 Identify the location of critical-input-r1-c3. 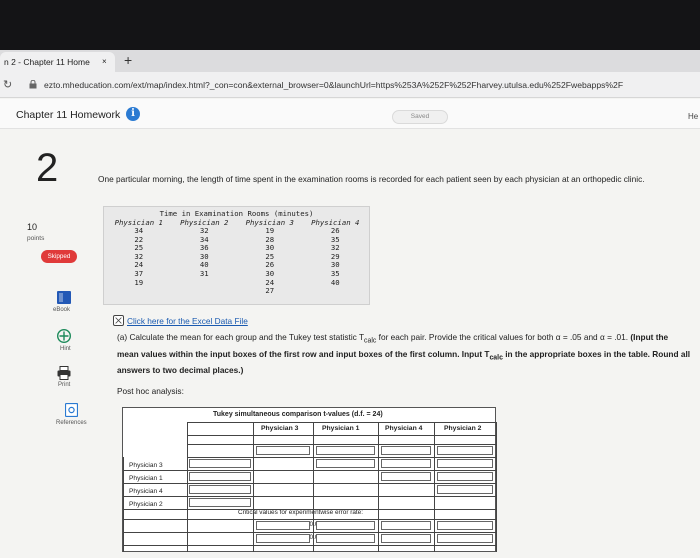
(406, 525).